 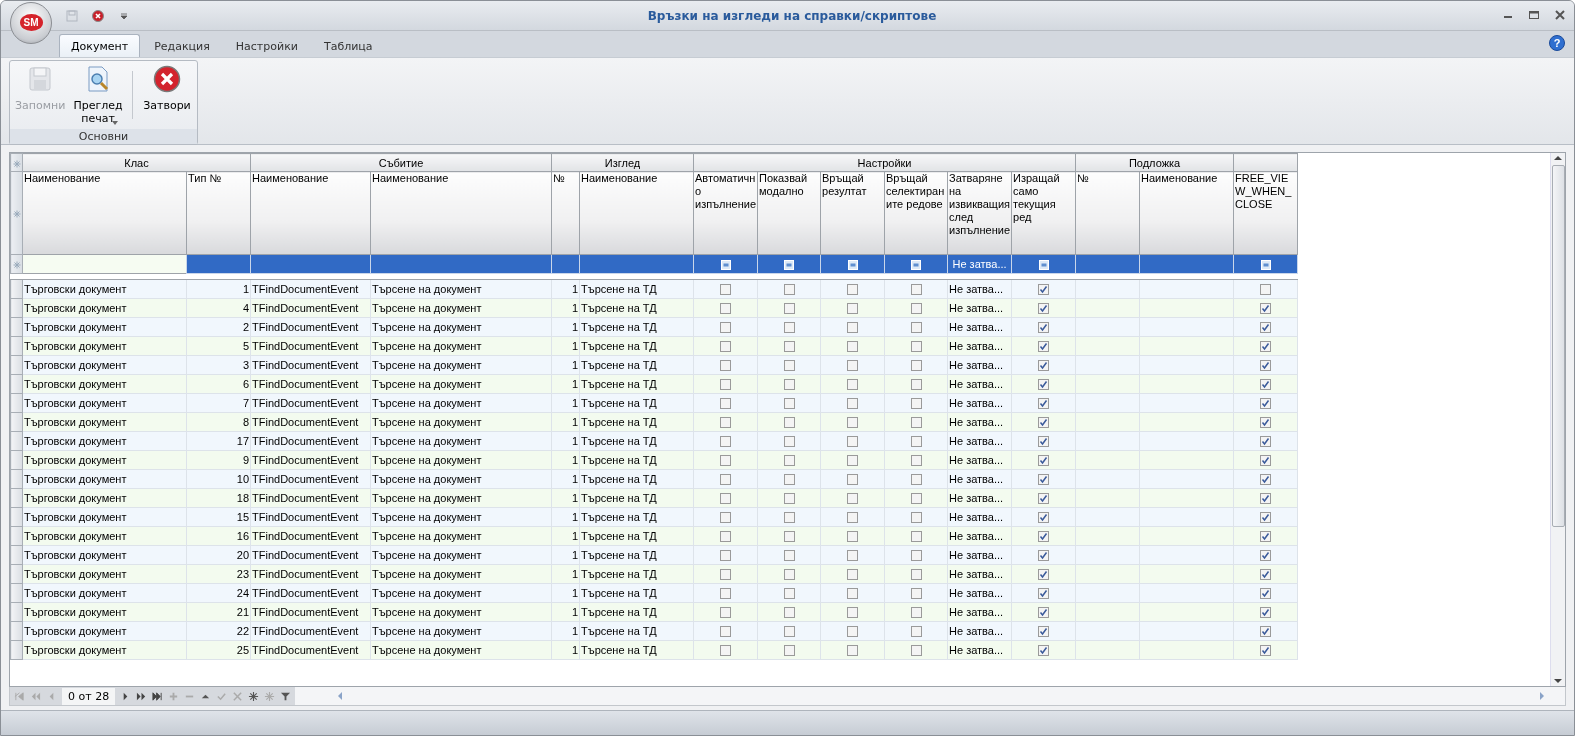 I want to click on column-header: Показвай модално, so click(x=789, y=213).